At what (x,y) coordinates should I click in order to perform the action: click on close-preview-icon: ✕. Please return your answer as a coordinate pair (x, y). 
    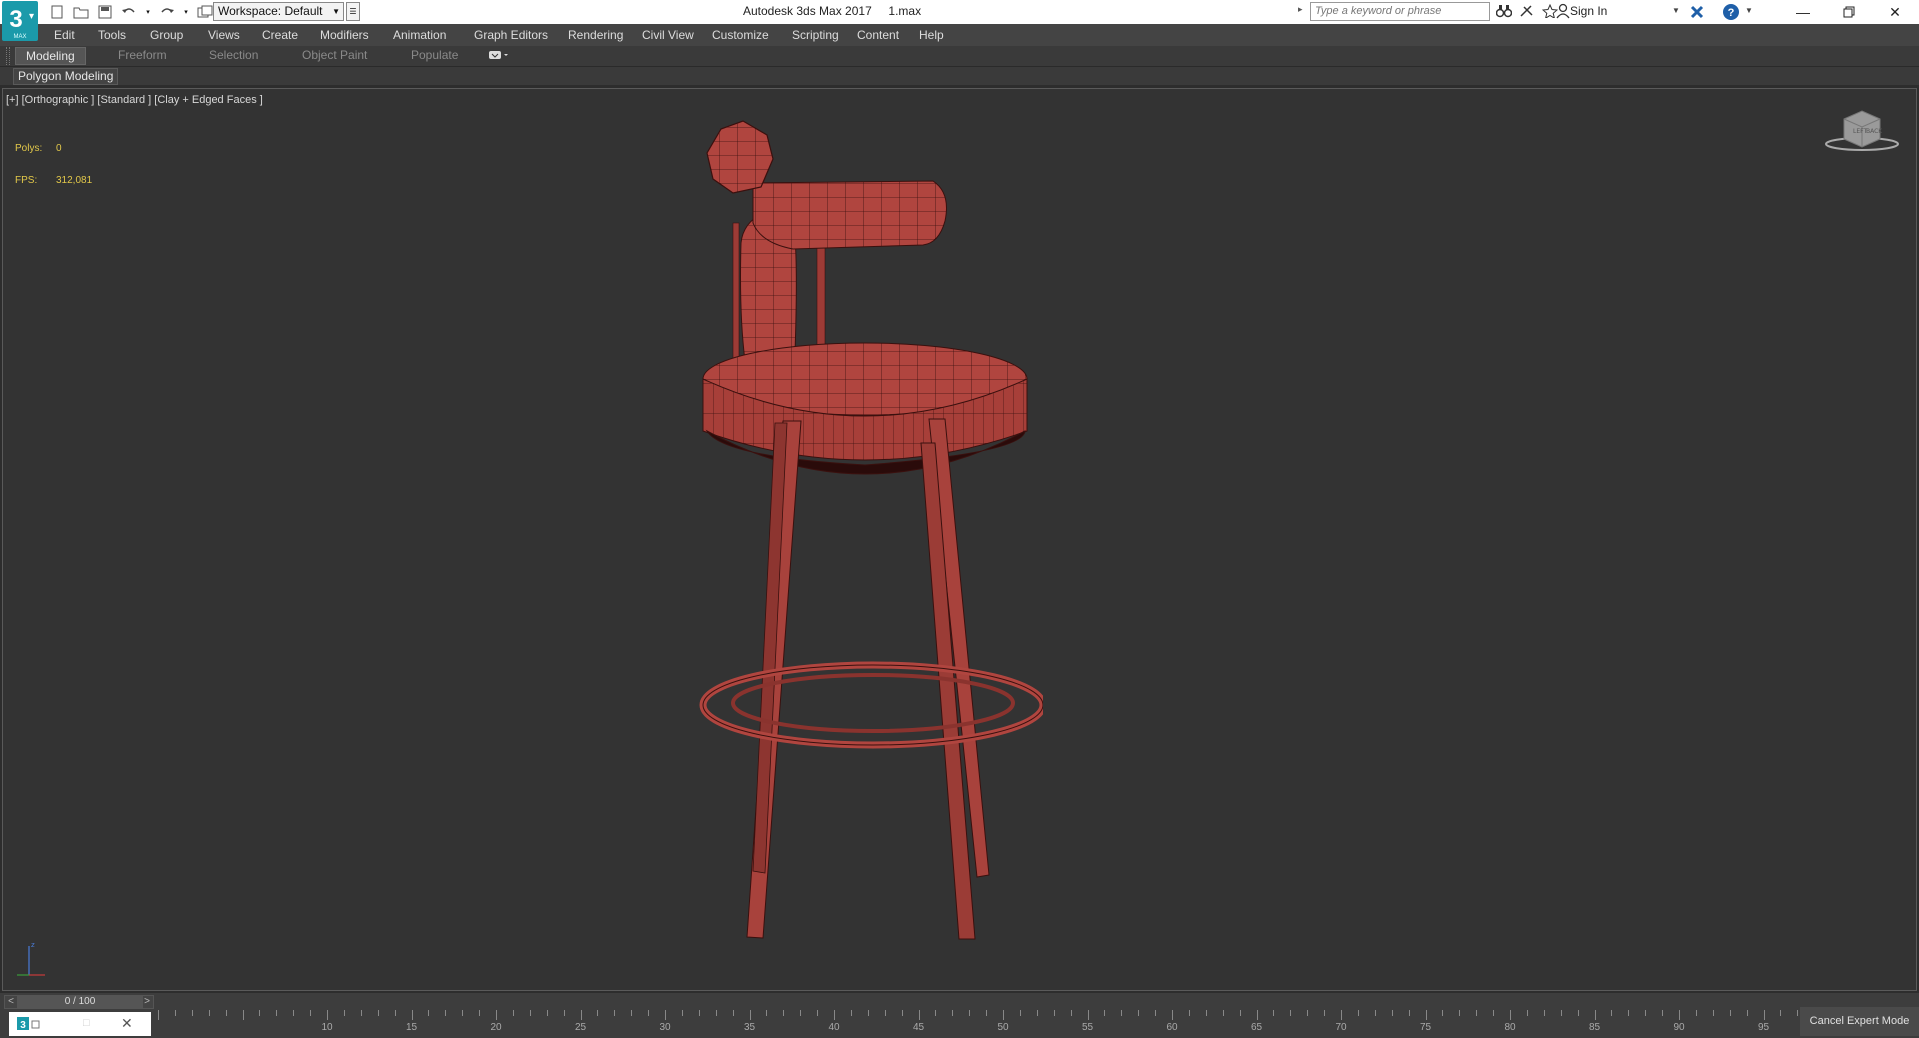
    Looking at the image, I should click on (127, 1023).